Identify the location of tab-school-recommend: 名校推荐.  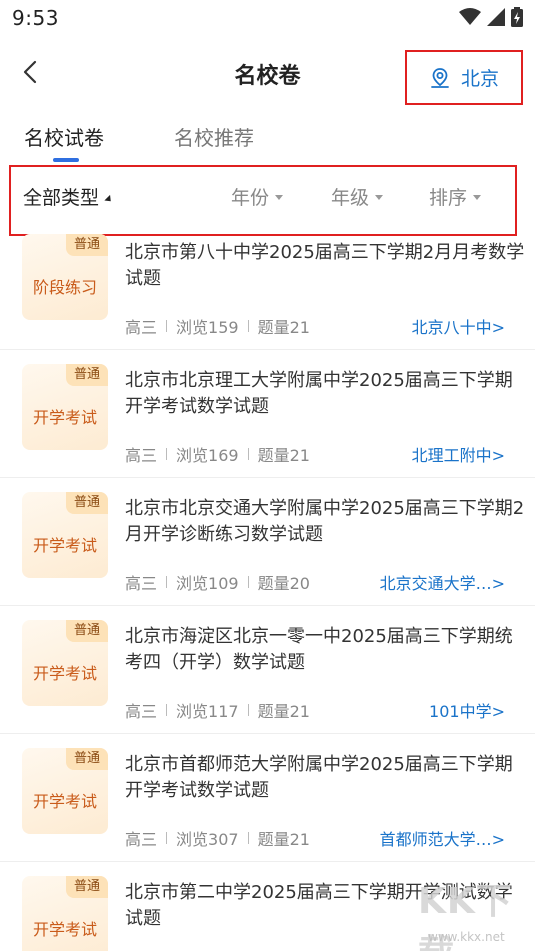
(214, 136).